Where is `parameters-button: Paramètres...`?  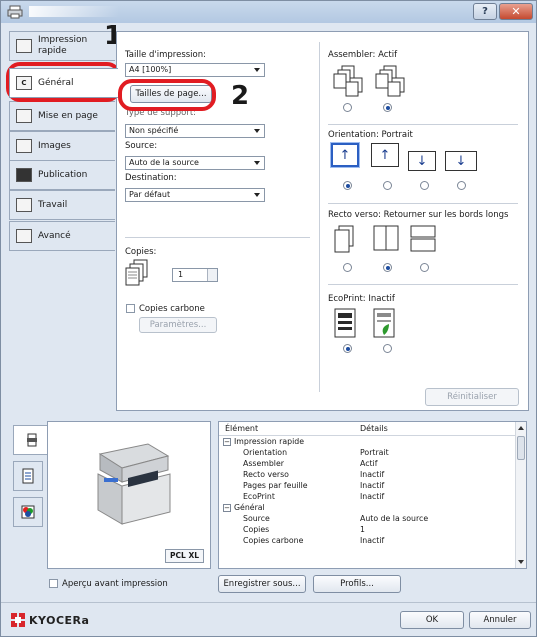
parameters-button: Paramètres... is located at coordinates (178, 325).